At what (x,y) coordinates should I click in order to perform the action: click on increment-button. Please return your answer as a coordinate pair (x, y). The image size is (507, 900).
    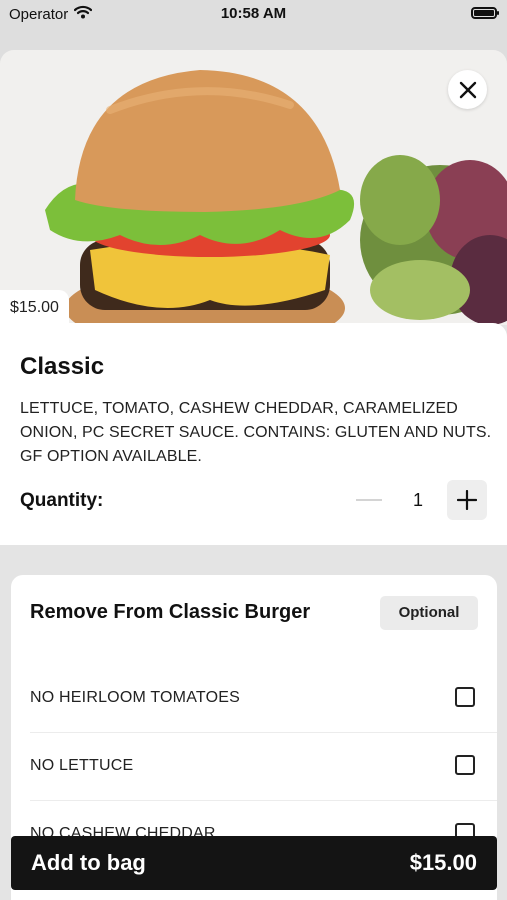
    Looking at the image, I should click on (467, 500).